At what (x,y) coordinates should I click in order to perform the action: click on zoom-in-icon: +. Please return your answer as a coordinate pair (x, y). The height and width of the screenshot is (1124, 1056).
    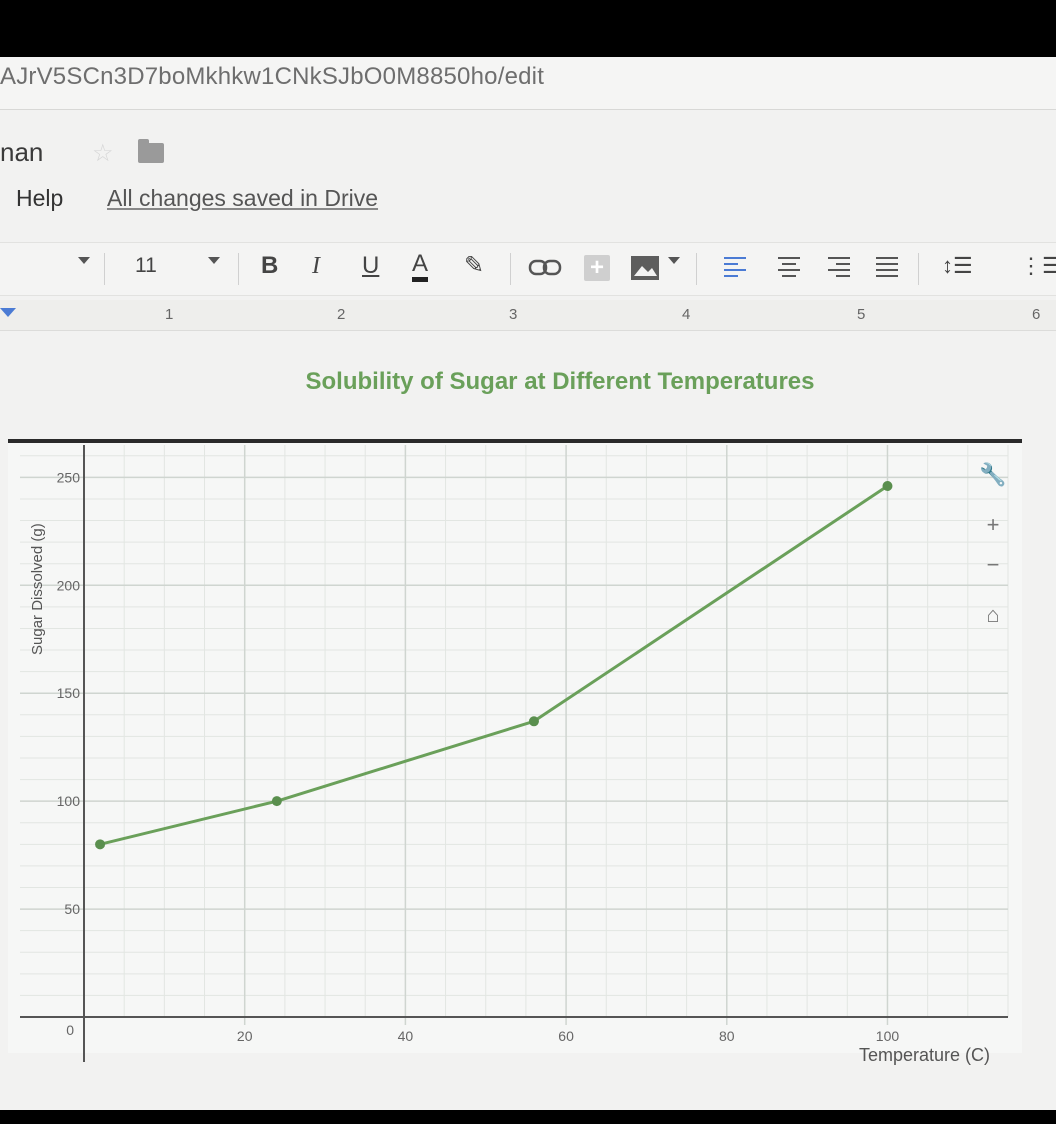
    Looking at the image, I should click on (993, 525).